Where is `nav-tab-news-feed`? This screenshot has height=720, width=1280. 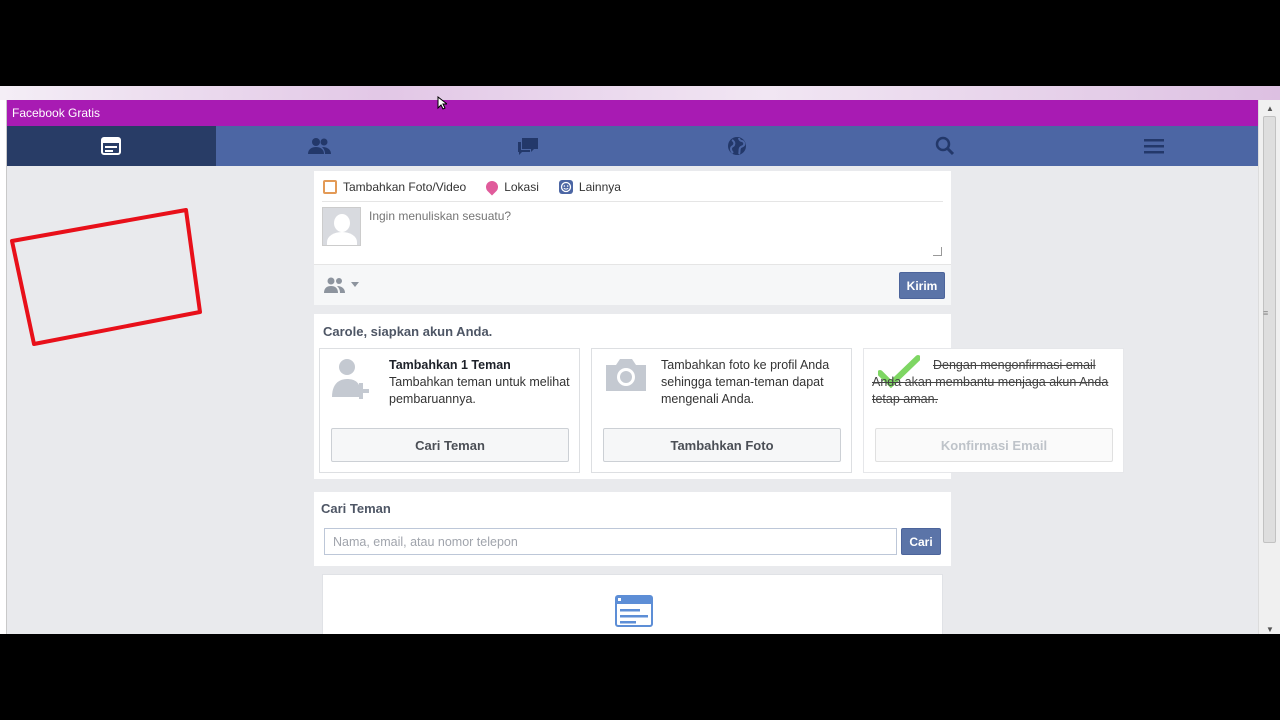
nav-tab-news-feed is located at coordinates (111, 146).